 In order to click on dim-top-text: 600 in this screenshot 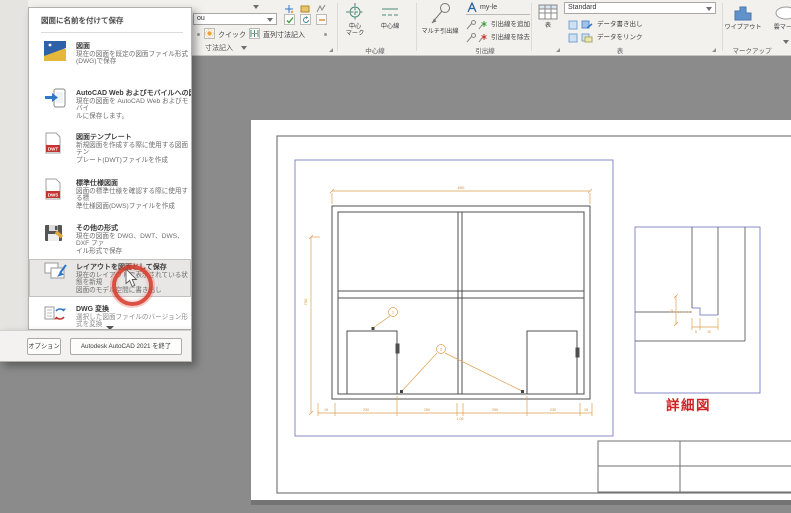, I will do `click(461, 187)`.